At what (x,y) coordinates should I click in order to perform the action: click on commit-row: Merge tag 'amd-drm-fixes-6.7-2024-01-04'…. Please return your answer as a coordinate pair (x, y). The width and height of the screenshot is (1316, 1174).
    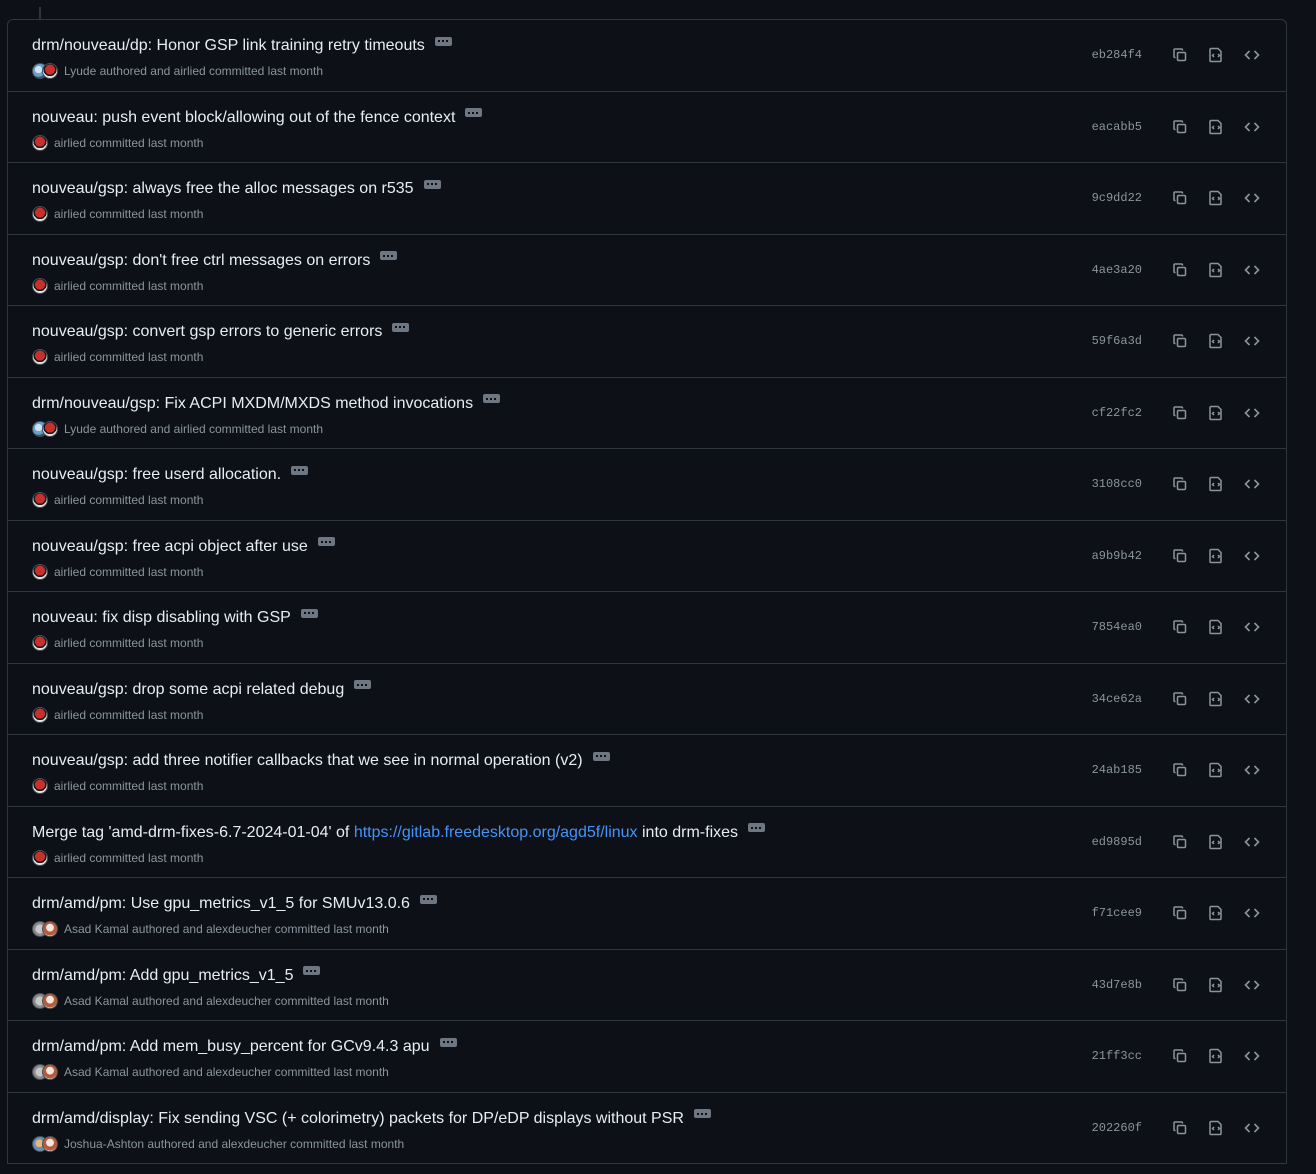
    Looking at the image, I should click on (647, 842).